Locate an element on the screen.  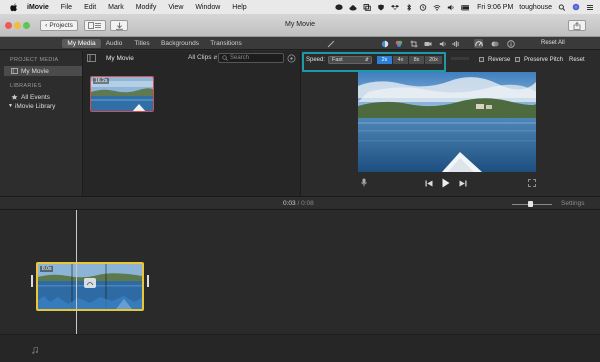
copy-icon is located at coordinates (367, 7).